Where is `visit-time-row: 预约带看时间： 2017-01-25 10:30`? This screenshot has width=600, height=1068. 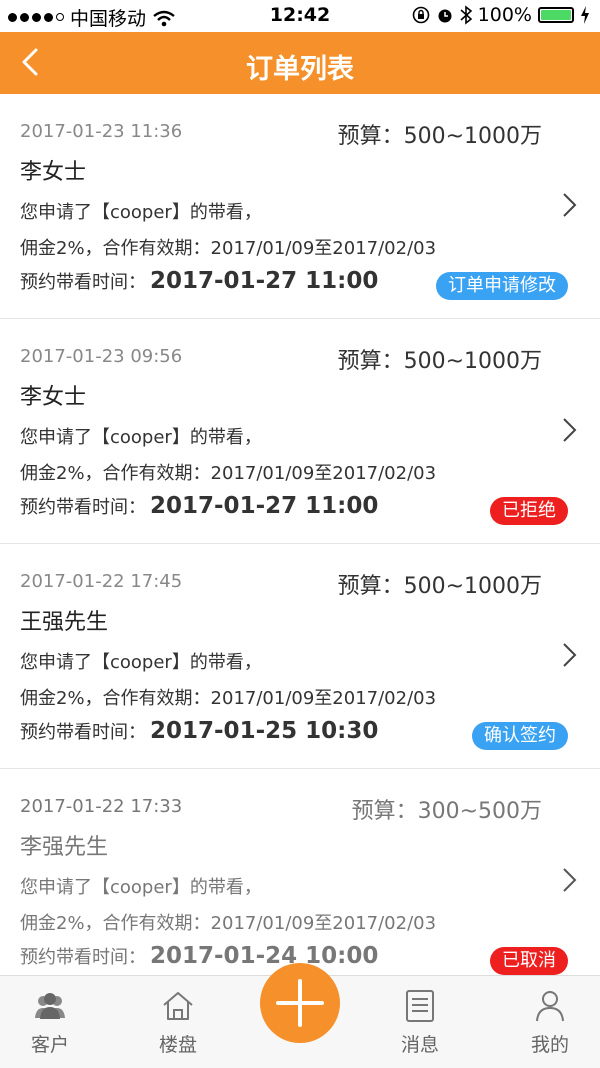 visit-time-row: 预约带看时间： 2017-01-25 10:30 is located at coordinates (199, 731).